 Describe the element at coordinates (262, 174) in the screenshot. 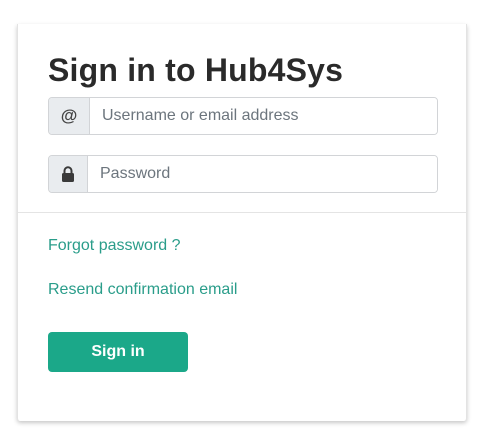

I see `password-input` at that location.